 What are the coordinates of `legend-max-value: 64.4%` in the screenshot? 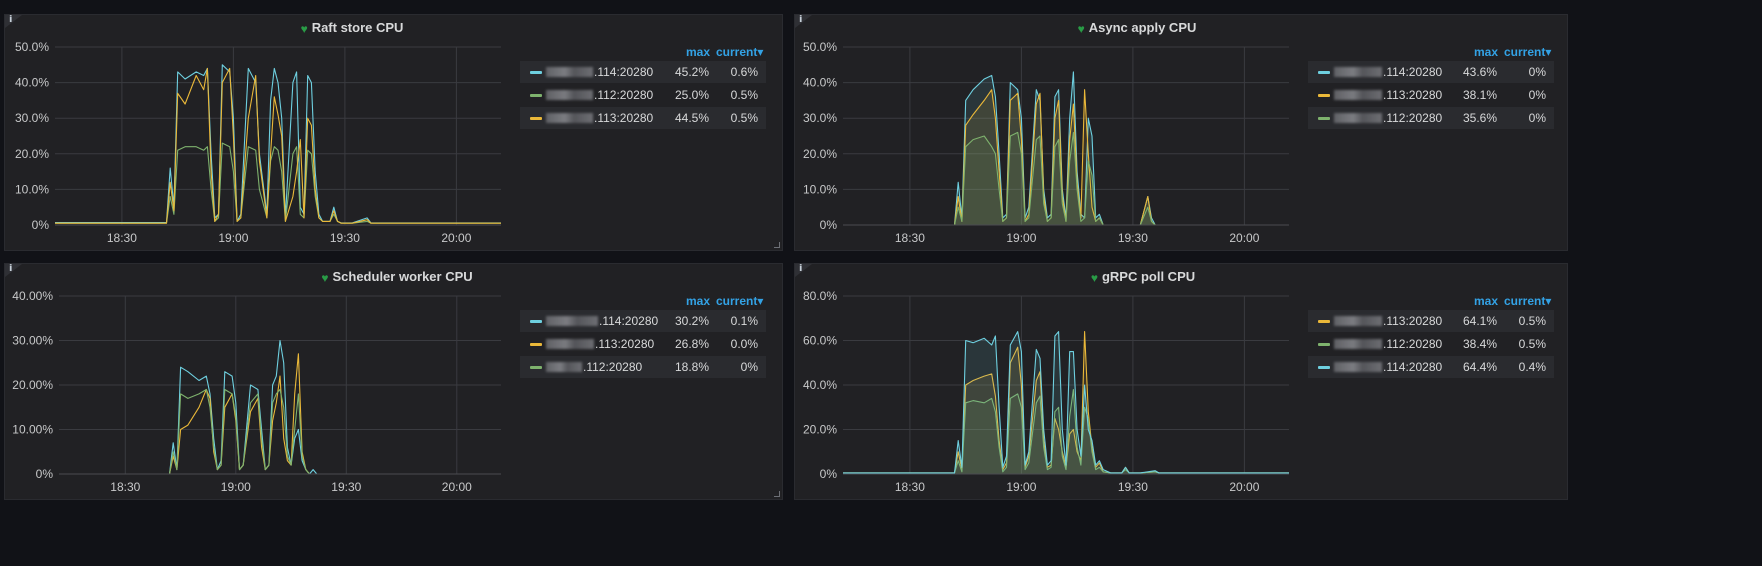 It's located at (1479, 367).